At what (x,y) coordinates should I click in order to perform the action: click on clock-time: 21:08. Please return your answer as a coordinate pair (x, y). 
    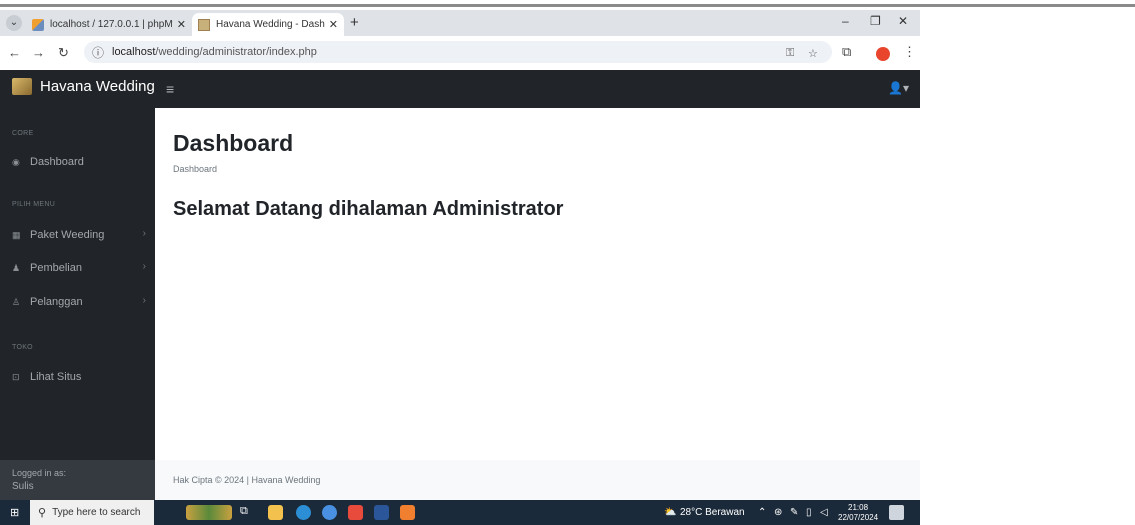
    Looking at the image, I should click on (858, 507).